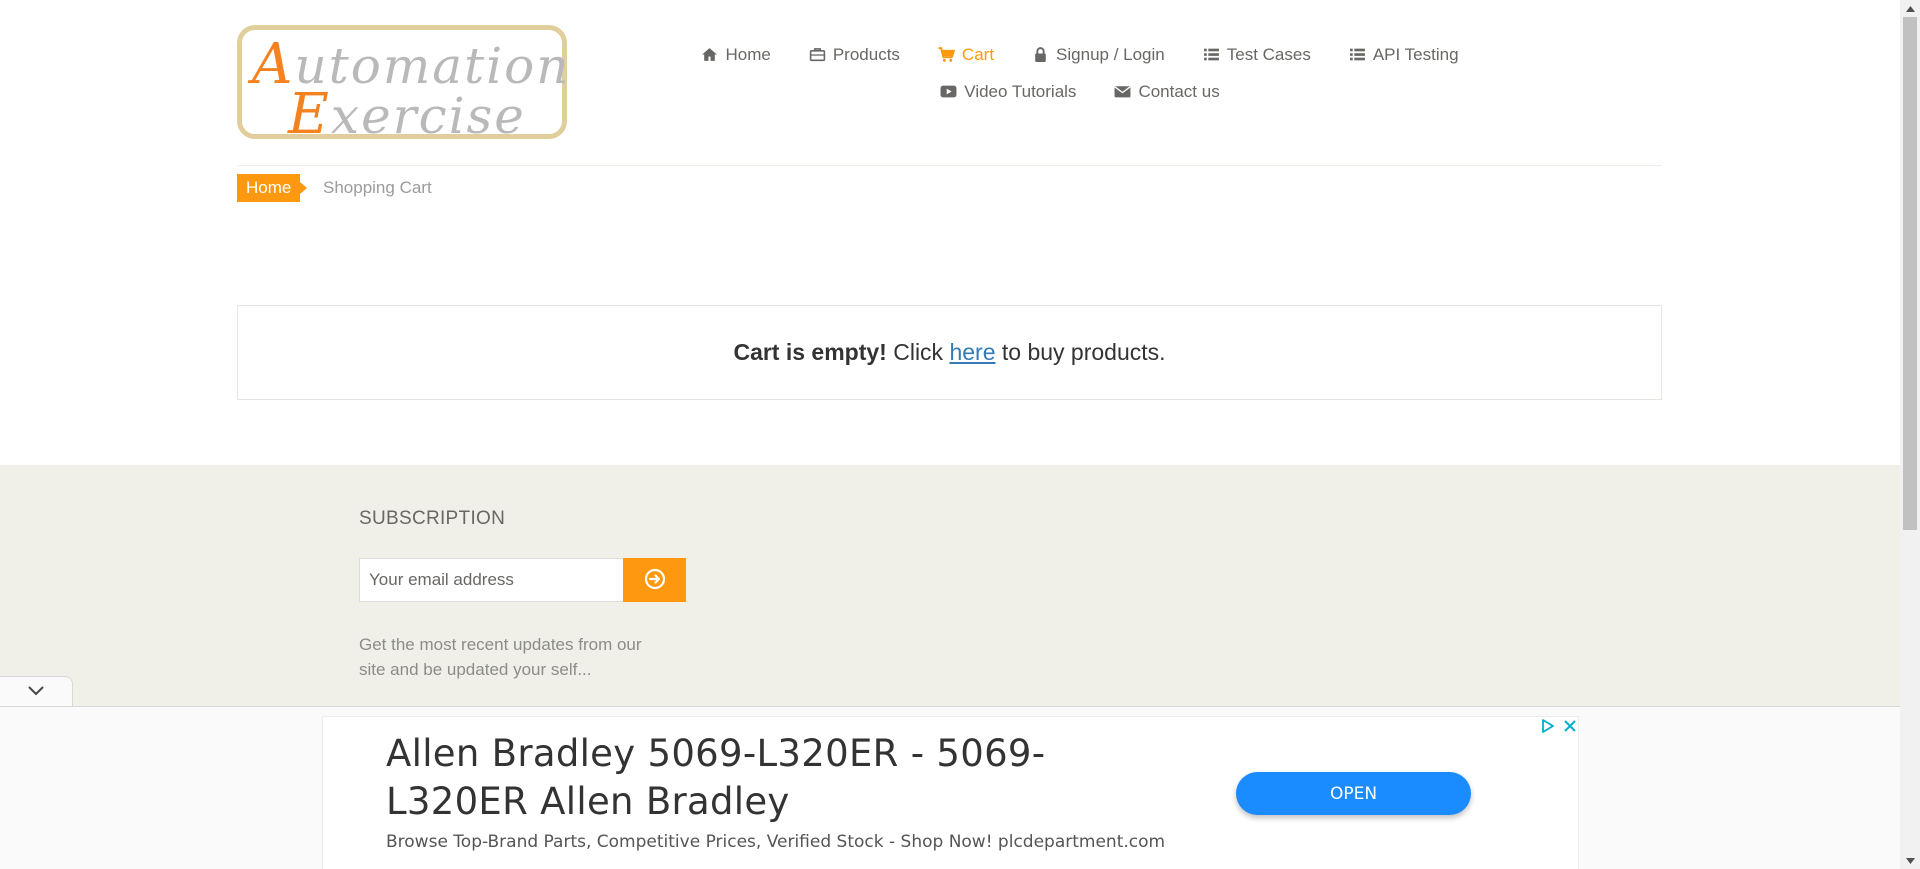 The image size is (1920, 869). Describe the element at coordinates (1080, 352) in the screenshot. I see `empty-cart-rest-text: to buy products.` at that location.